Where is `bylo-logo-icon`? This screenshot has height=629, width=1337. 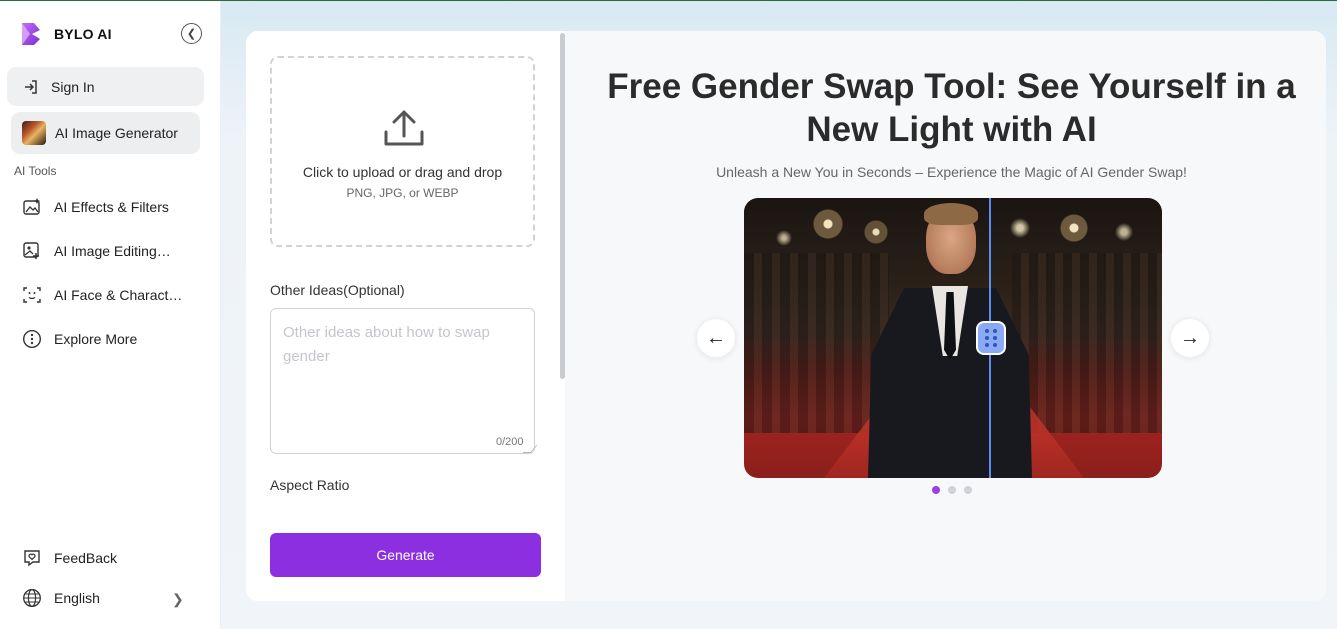
bylo-logo-icon is located at coordinates (31, 34).